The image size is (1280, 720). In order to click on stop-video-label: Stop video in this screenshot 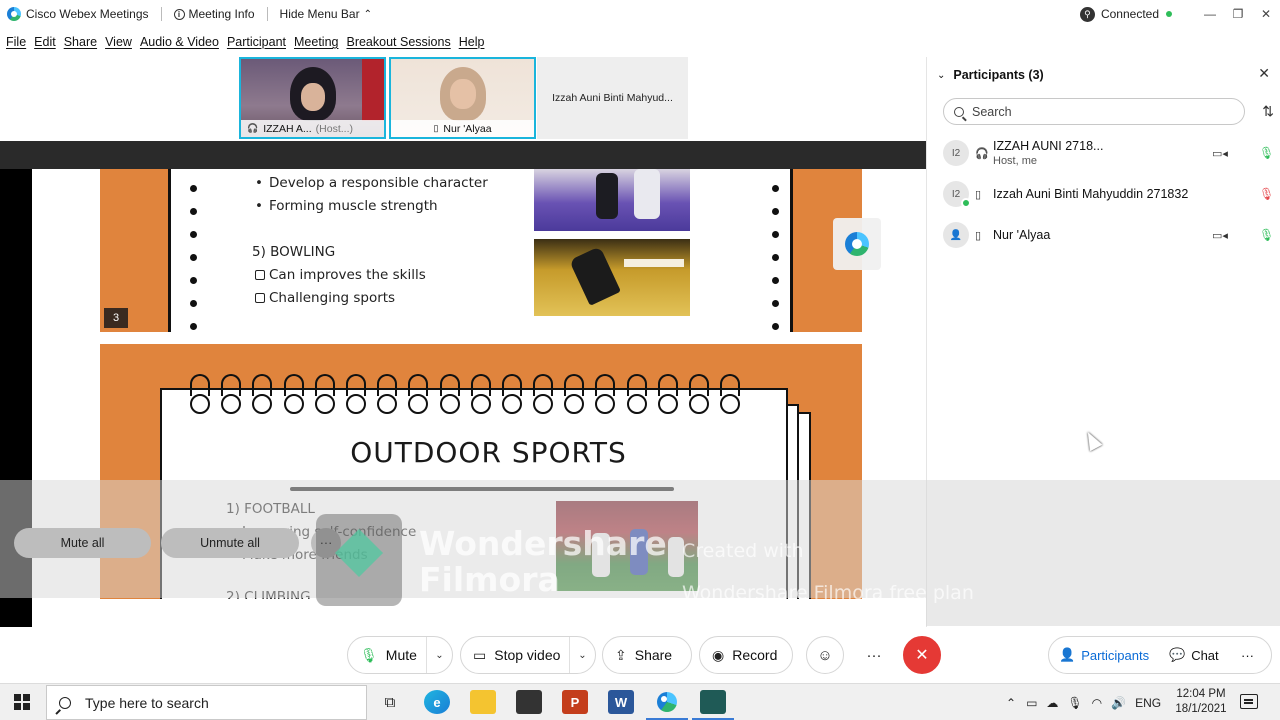, I will do `click(527, 655)`.